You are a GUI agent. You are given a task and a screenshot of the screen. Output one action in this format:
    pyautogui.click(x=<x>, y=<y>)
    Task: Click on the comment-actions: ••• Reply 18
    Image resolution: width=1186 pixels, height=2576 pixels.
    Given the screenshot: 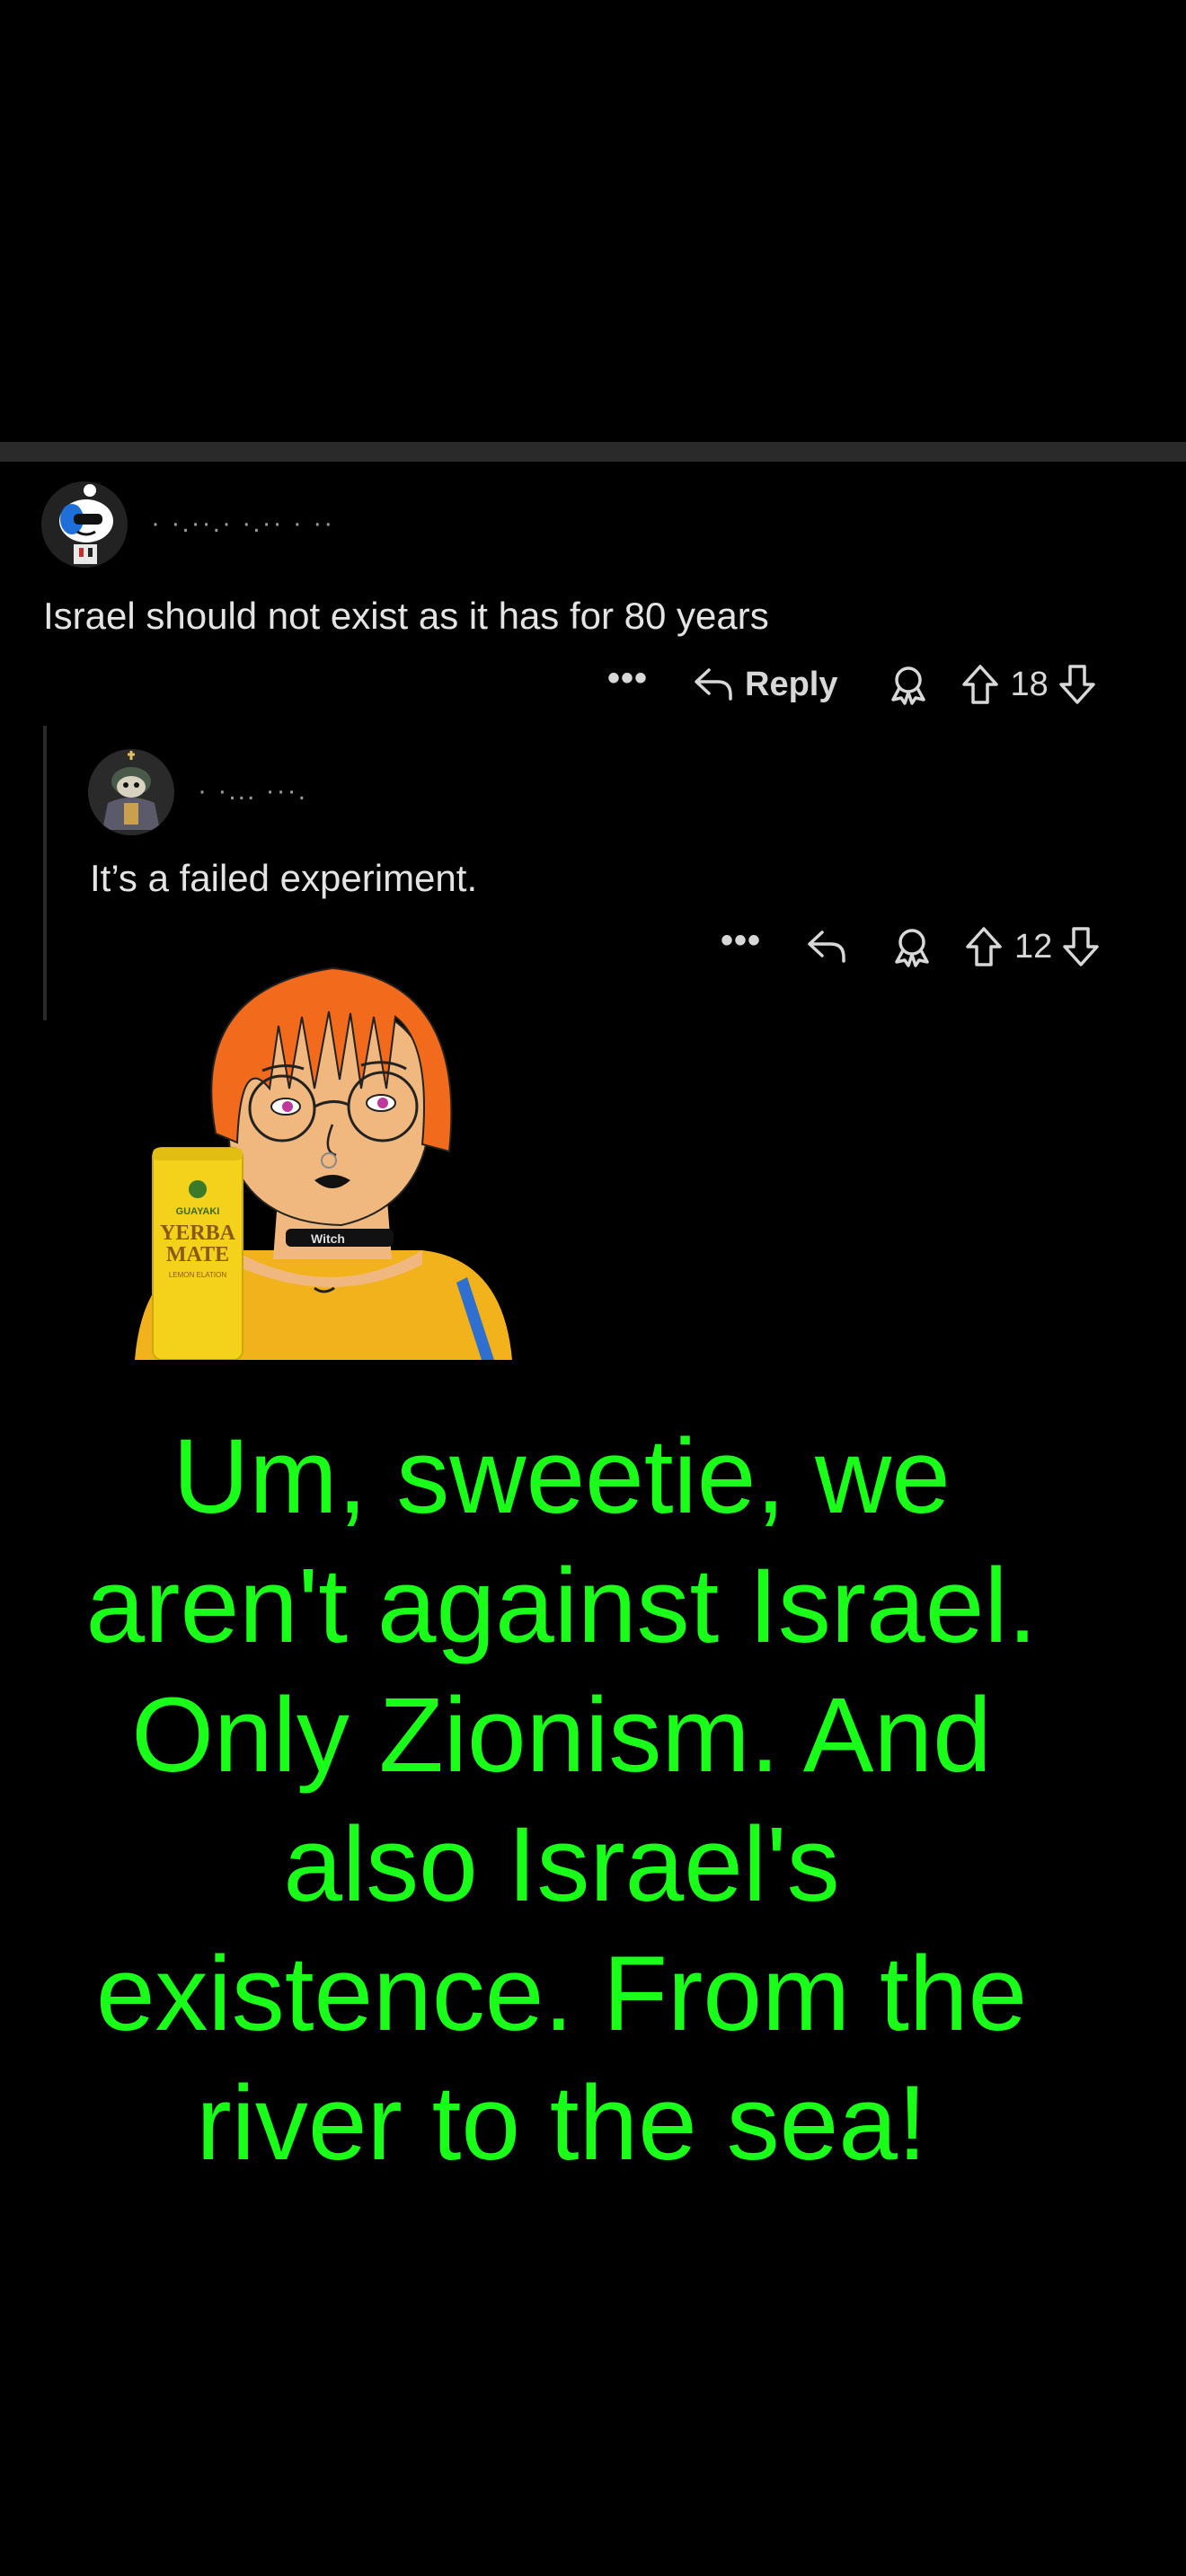 What is the action you would take?
    pyautogui.click(x=852, y=684)
    